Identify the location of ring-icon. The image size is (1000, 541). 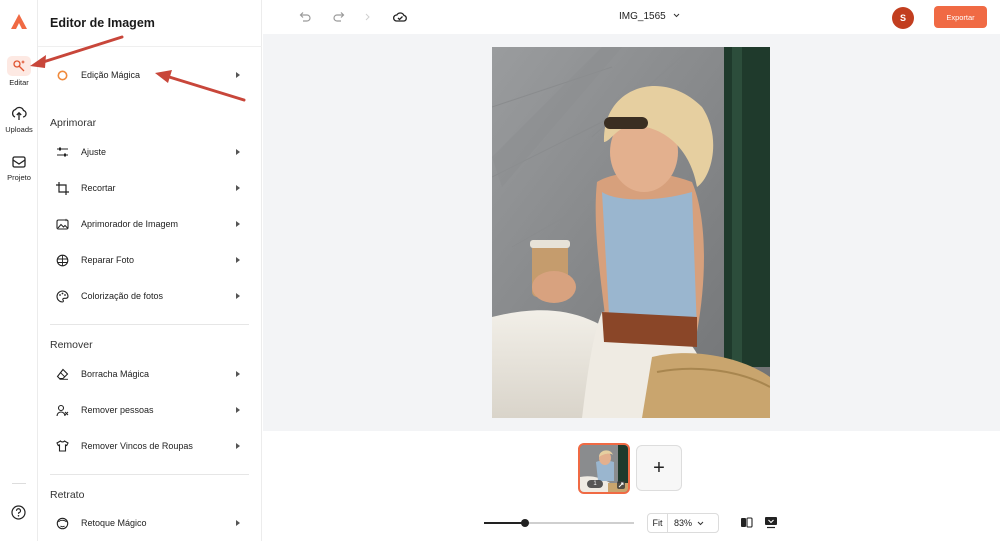
(62, 75).